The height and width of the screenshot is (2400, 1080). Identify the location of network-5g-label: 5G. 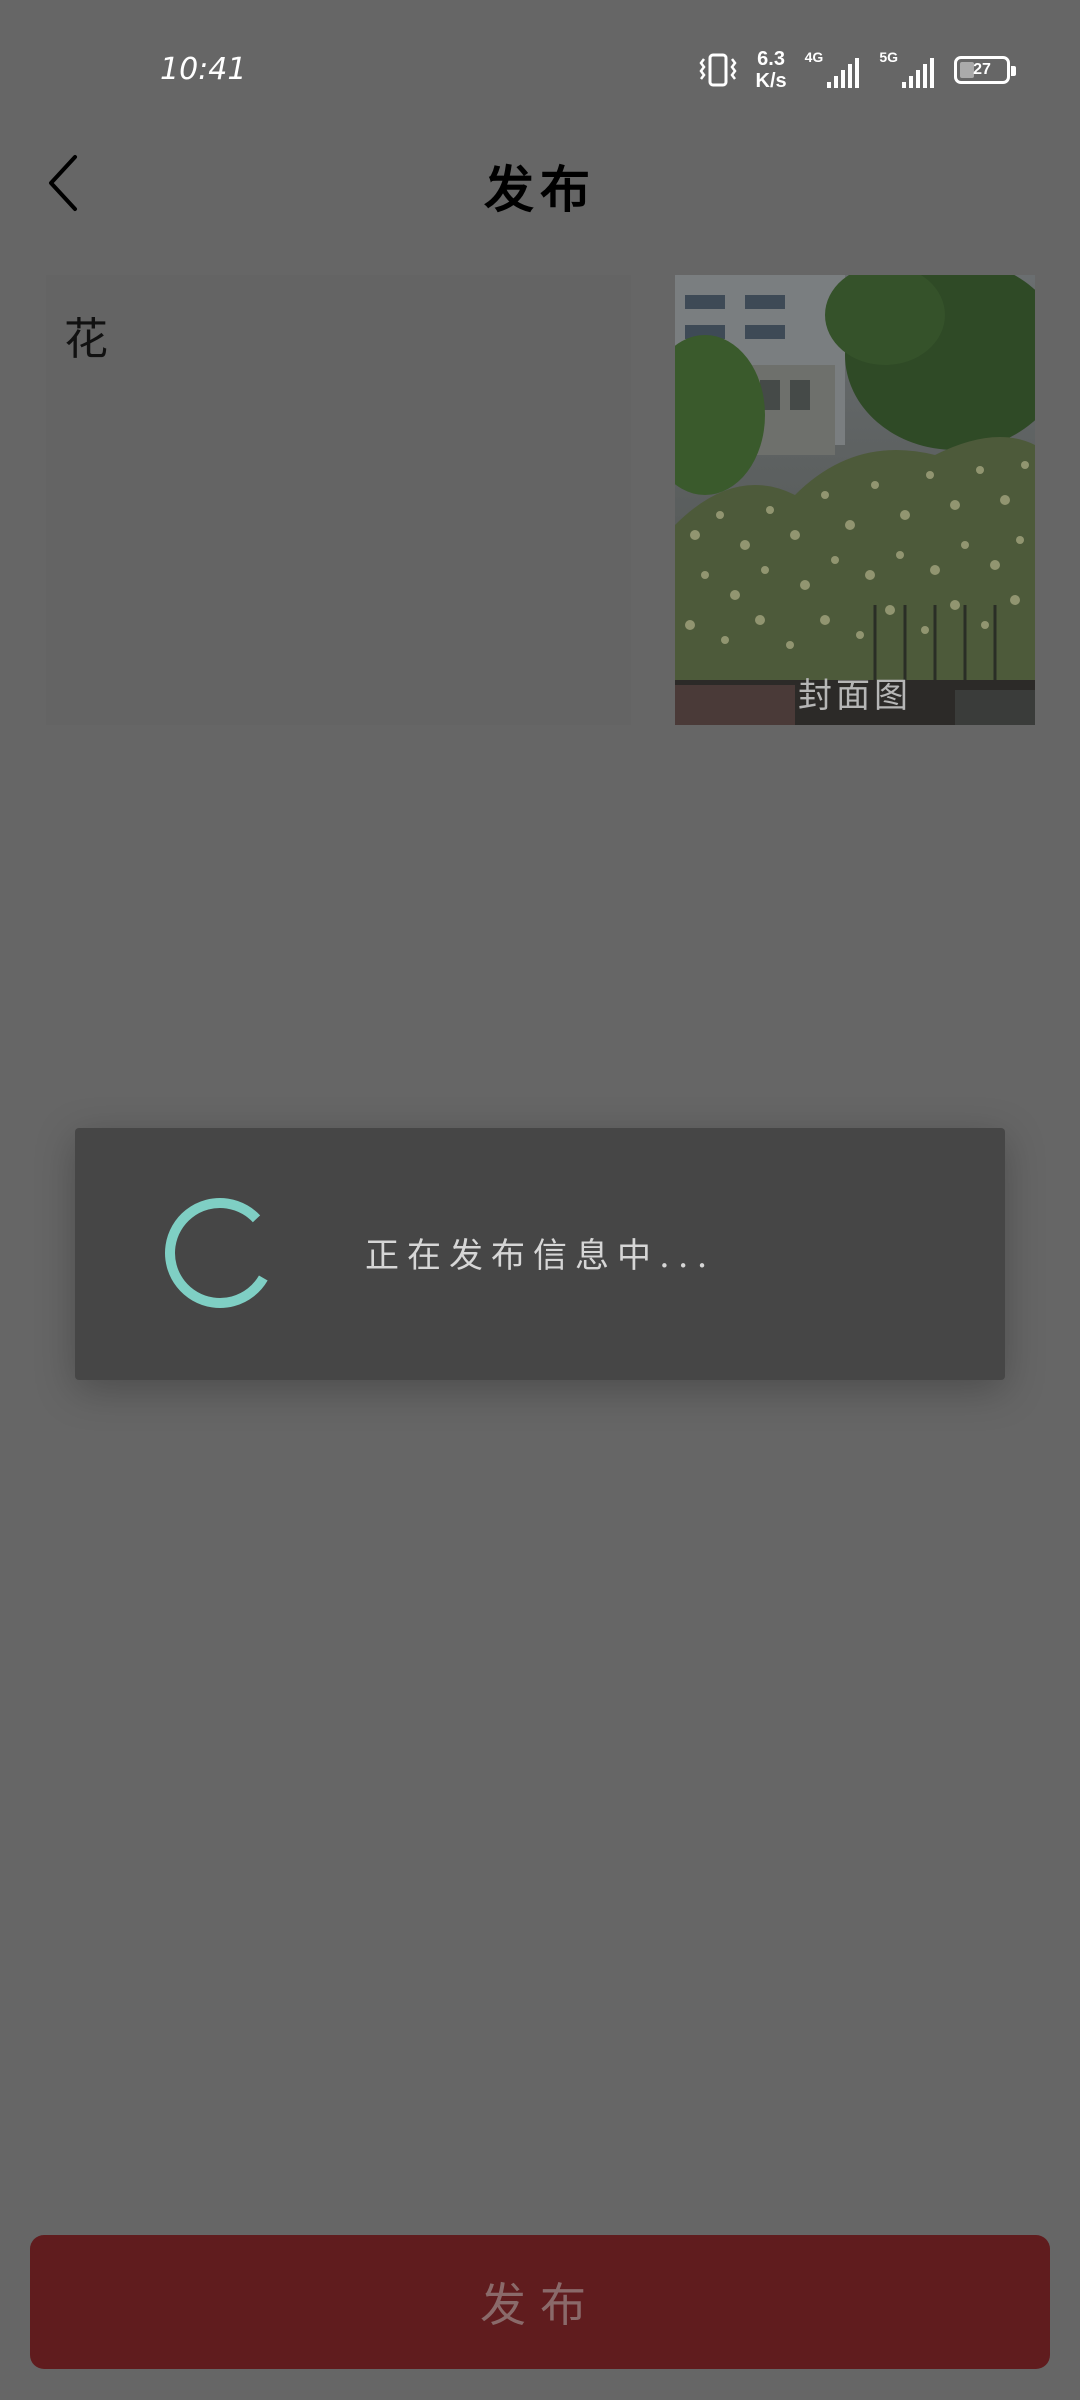
(888, 57).